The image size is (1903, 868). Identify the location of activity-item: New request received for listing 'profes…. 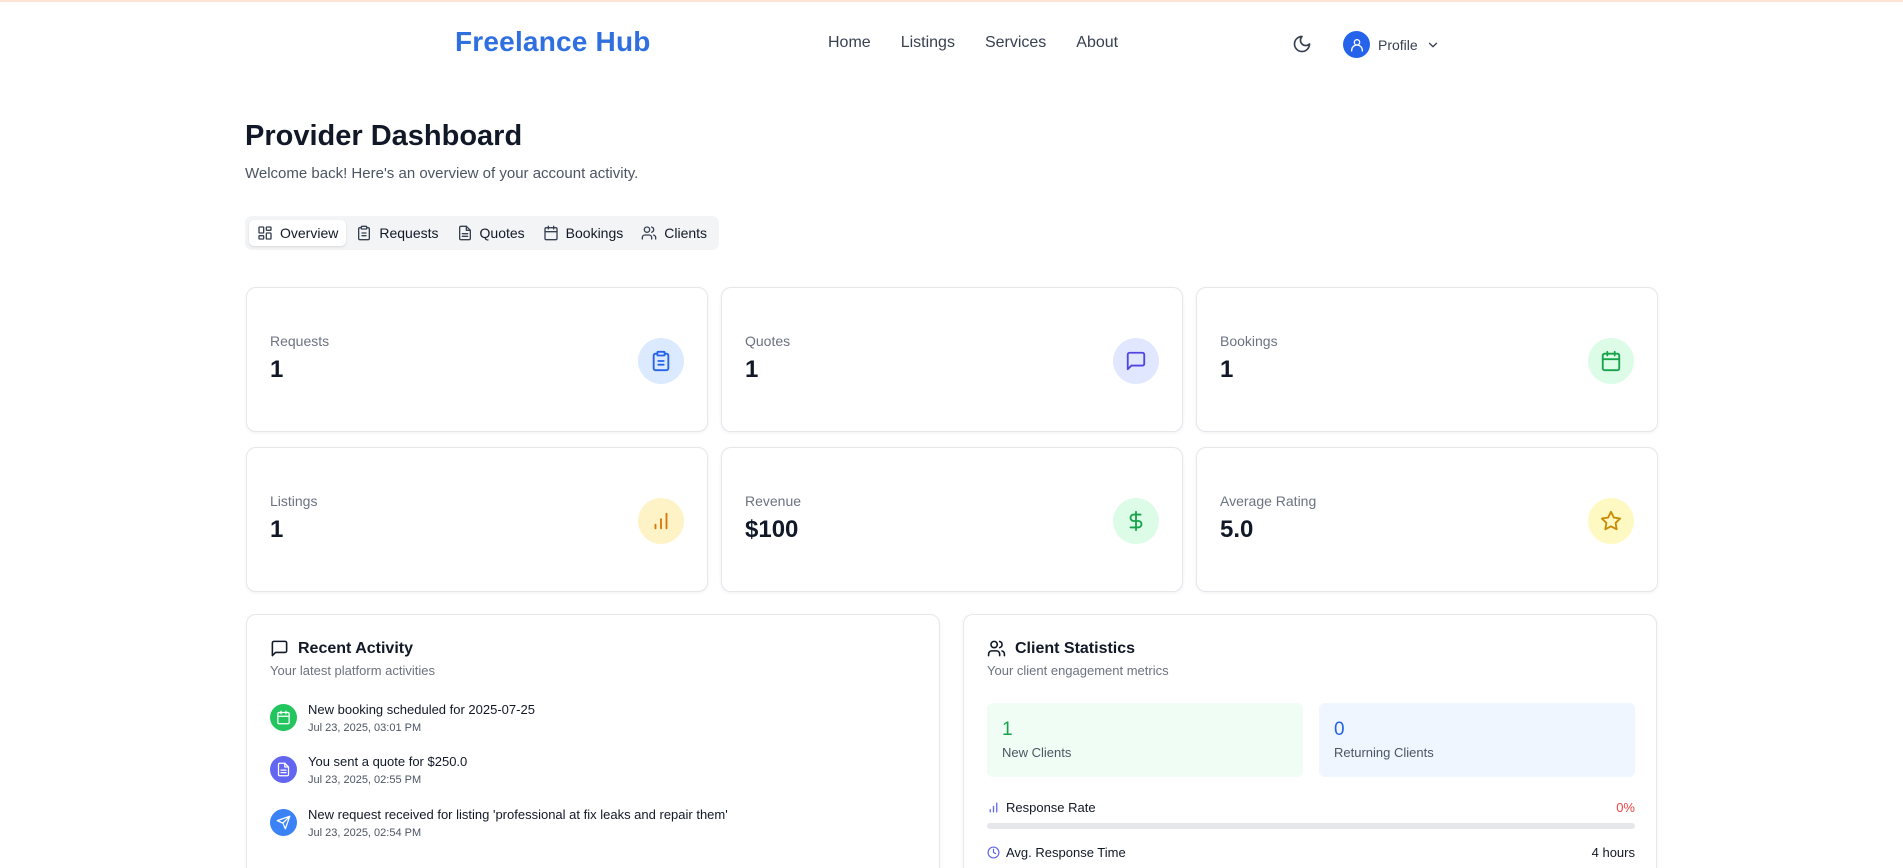
(499, 823).